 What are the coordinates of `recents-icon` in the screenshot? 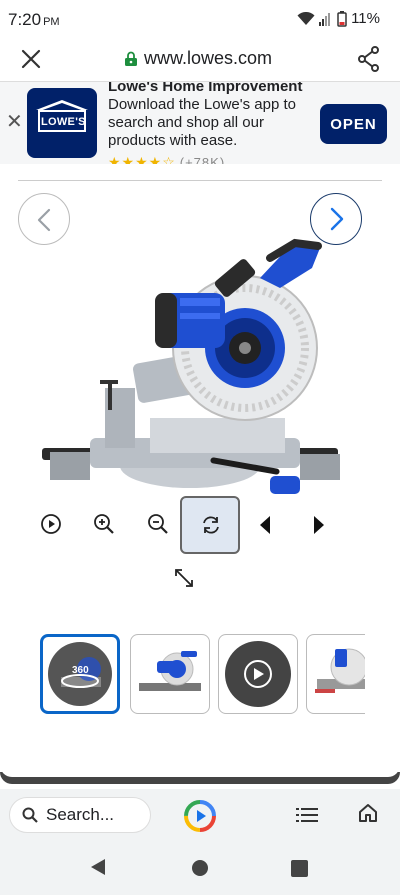 It's located at (299, 868).